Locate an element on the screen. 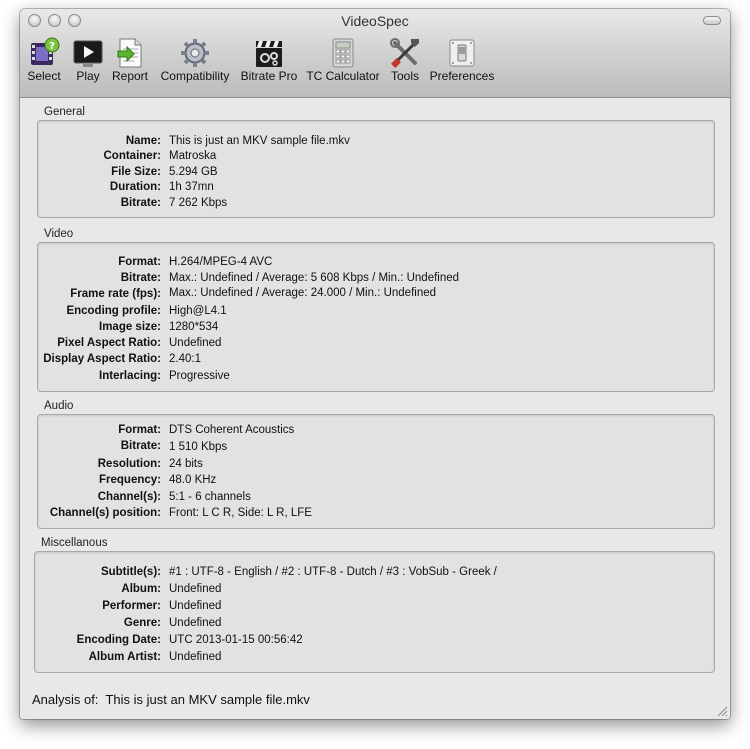  video-row: Encoding profile: is located at coordinates (99, 311).